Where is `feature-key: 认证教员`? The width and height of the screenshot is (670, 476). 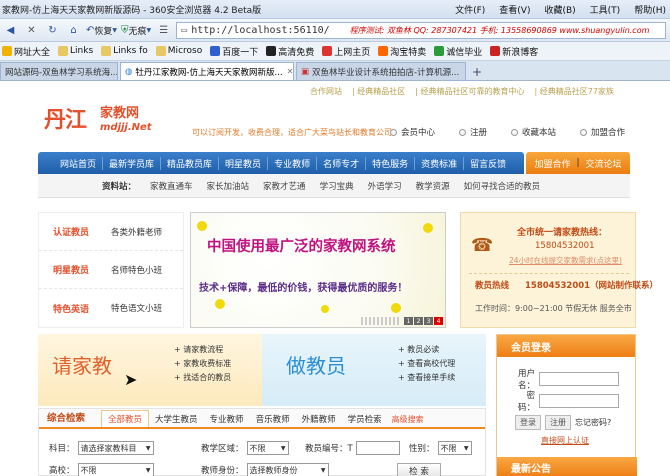
feature-key: 认证教员 is located at coordinates (82, 231).